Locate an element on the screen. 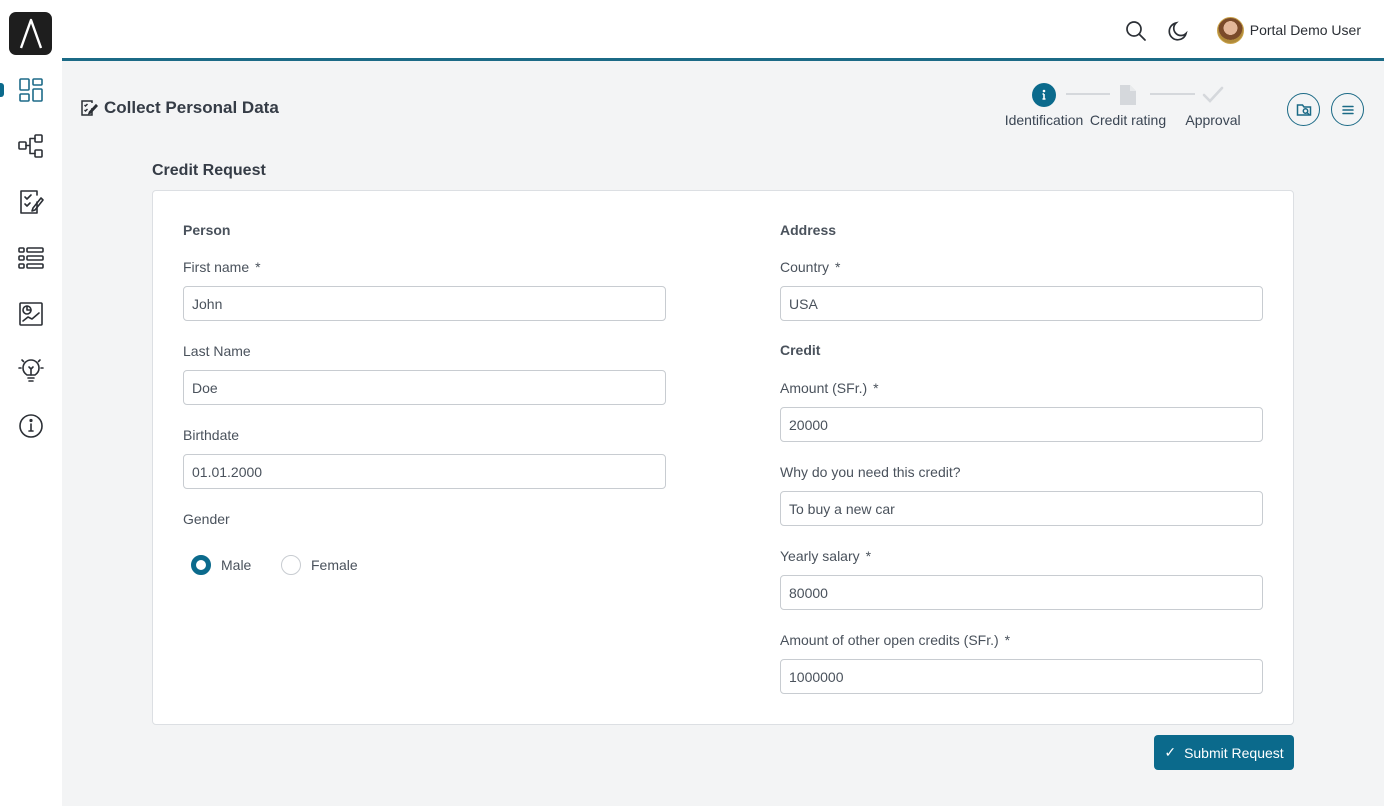 The height and width of the screenshot is (806, 1384). submit-label: Submit Request is located at coordinates (1234, 752).